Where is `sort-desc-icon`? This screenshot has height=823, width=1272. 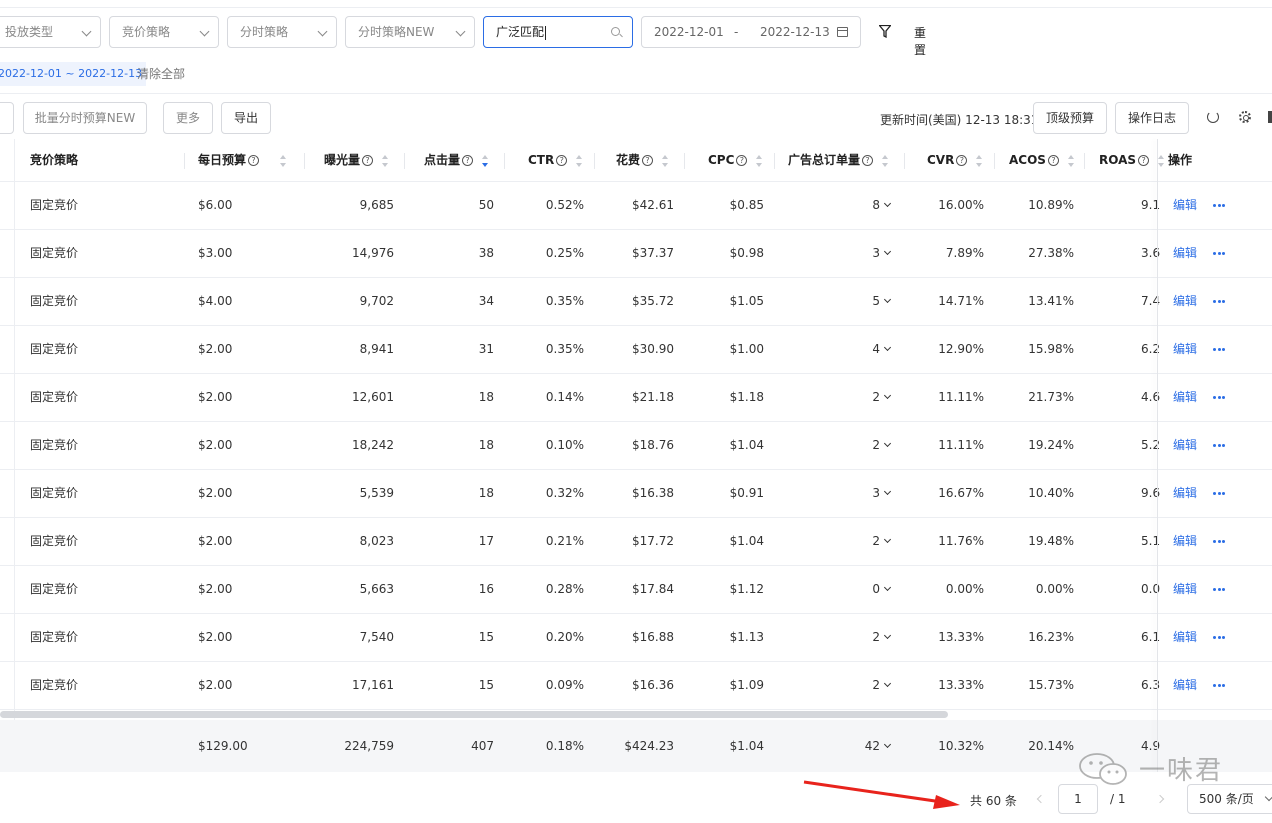 sort-desc-icon is located at coordinates (485, 160).